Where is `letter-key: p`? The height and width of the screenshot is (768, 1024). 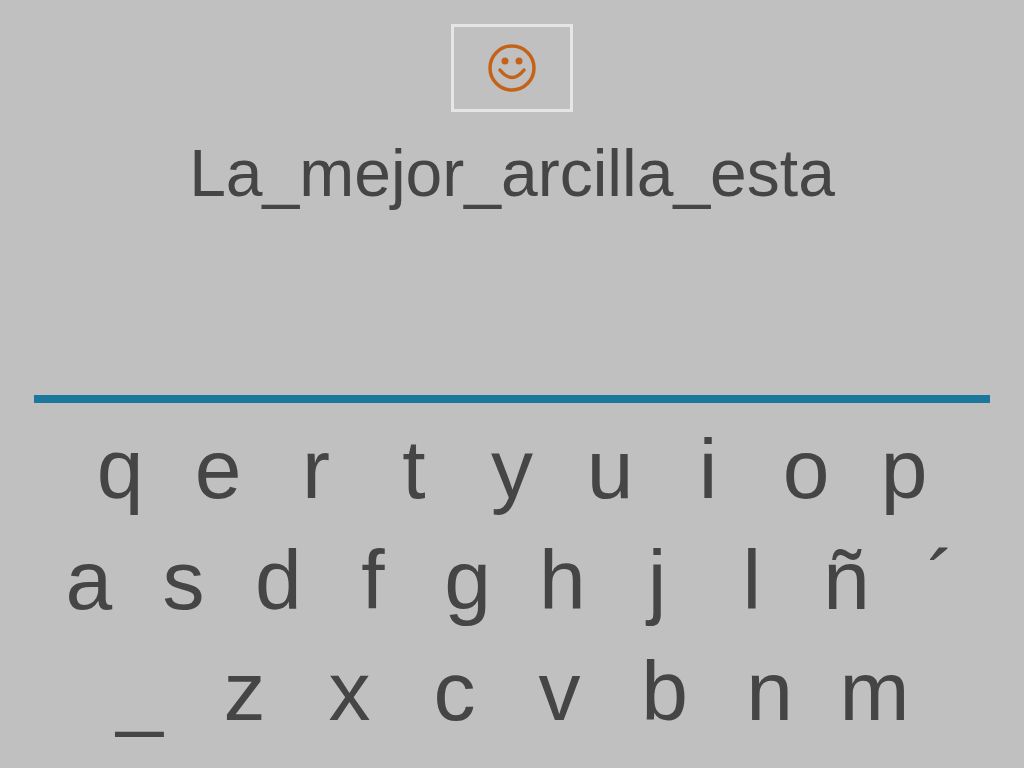 letter-key: p is located at coordinates (904, 468).